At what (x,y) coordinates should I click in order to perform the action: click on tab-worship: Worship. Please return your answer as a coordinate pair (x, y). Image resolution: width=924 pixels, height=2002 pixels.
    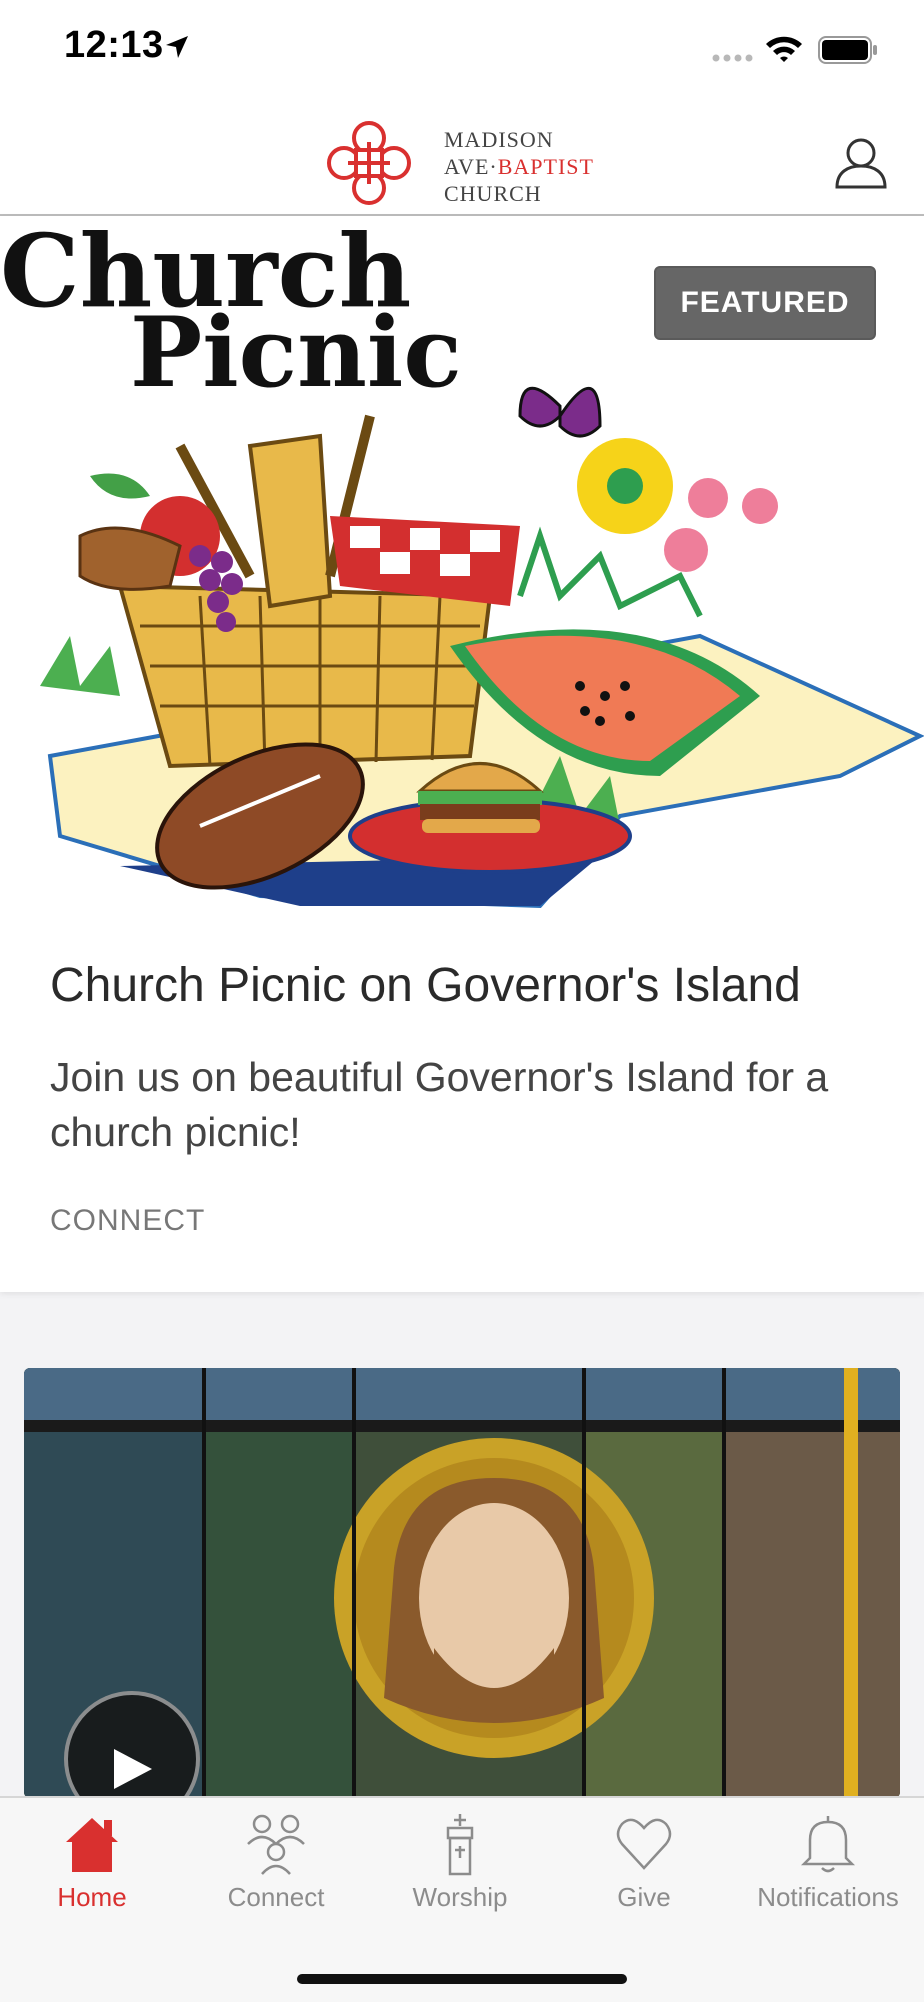
    Looking at the image, I should click on (460, 1868).